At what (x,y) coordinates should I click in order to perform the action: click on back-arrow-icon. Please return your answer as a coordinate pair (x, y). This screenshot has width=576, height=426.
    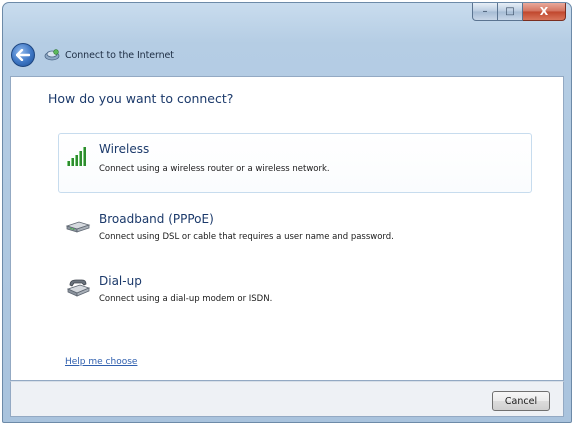
    Looking at the image, I should click on (23, 55).